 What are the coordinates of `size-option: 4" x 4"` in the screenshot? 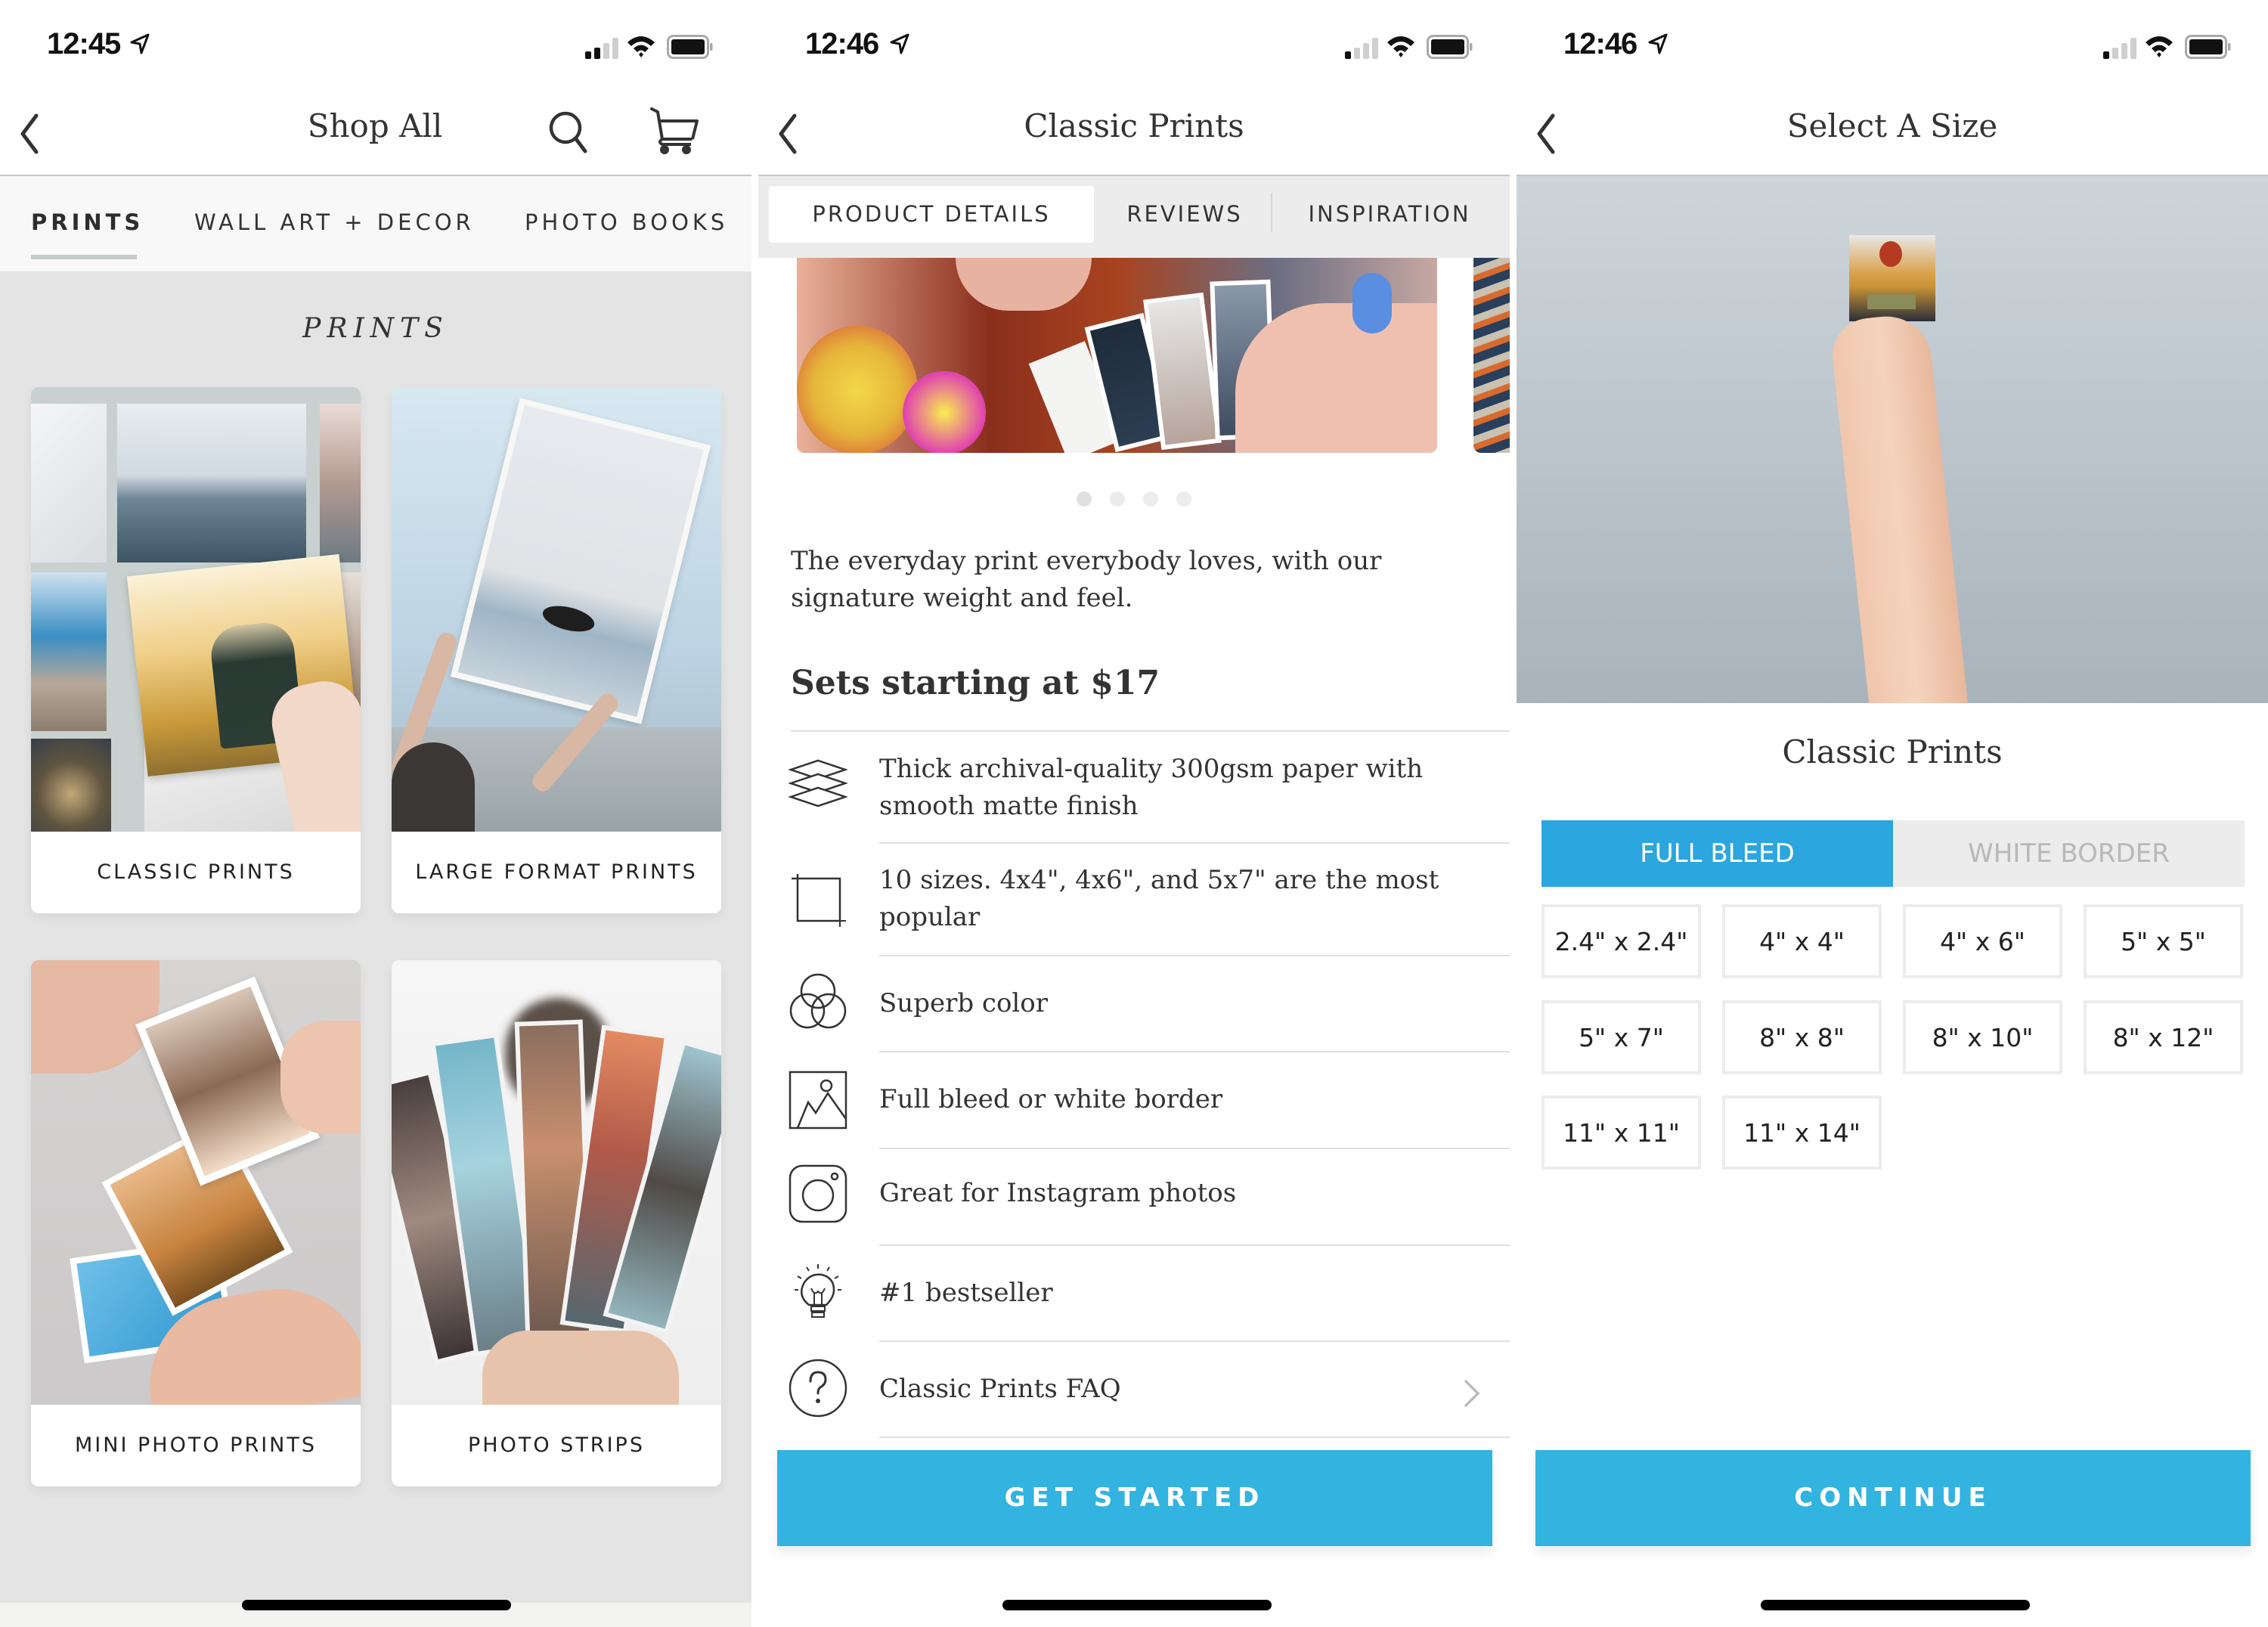 It's located at (1802, 941).